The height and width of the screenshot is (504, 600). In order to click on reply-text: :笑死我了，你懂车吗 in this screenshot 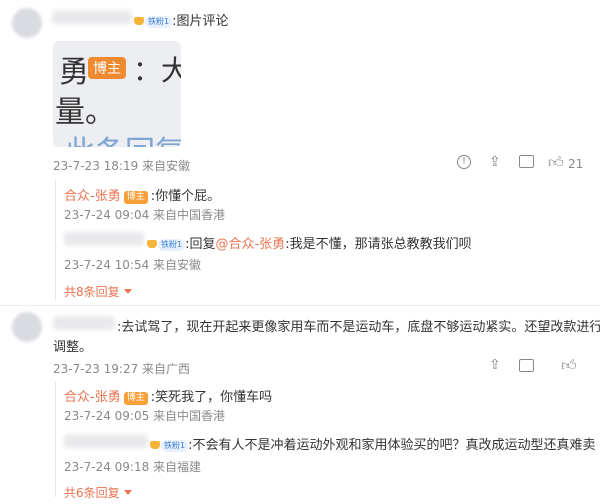, I will do `click(211, 397)`.